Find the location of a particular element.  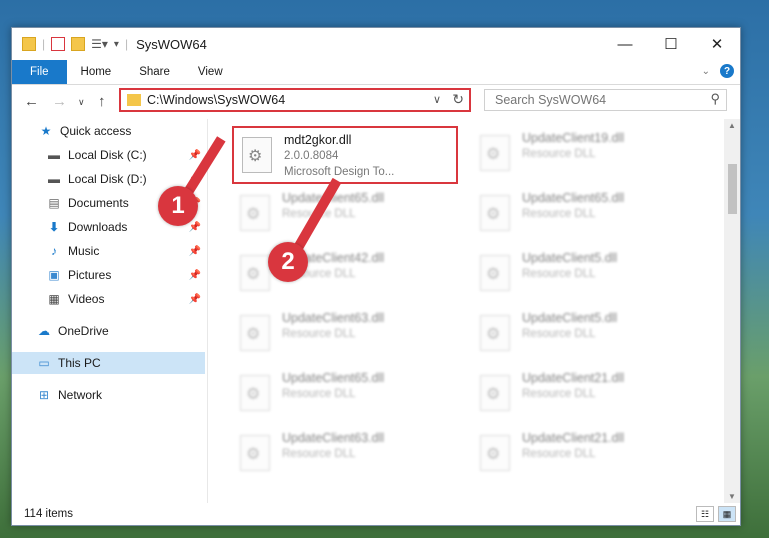

scroll-down-icon: ▼ is located at coordinates (732, 496).